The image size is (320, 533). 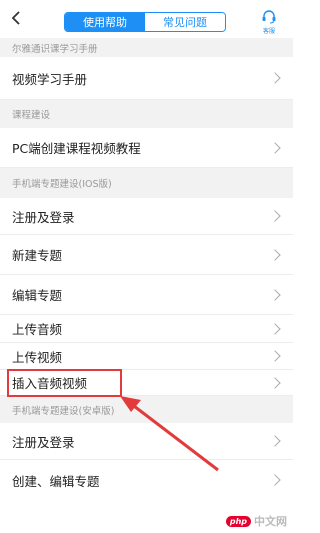 What do you see at coordinates (270, 521) in the screenshot?
I see `watermark-text: 中文网` at bounding box center [270, 521].